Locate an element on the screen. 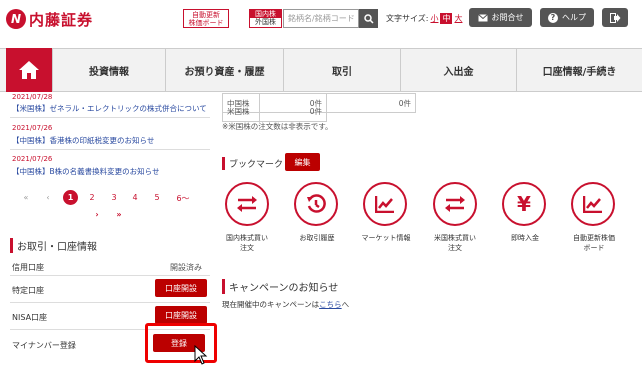  home-icon is located at coordinates (29, 70).